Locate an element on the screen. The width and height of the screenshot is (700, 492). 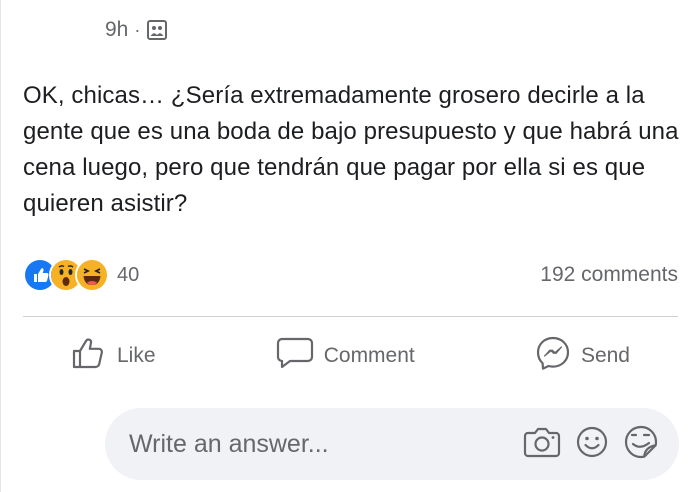
reaction-icons-group: 40 is located at coordinates (81, 275).